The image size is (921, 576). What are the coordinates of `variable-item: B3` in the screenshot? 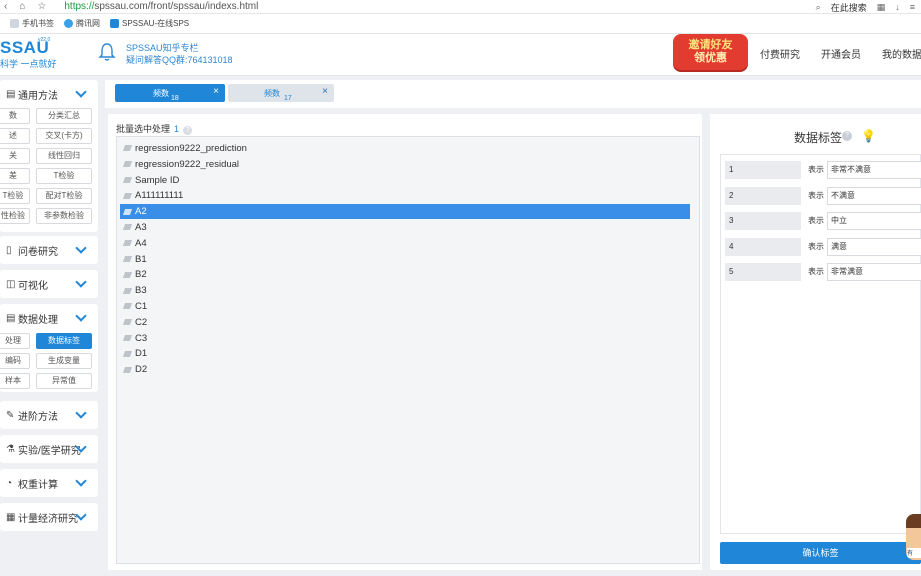 It's located at (405, 290).